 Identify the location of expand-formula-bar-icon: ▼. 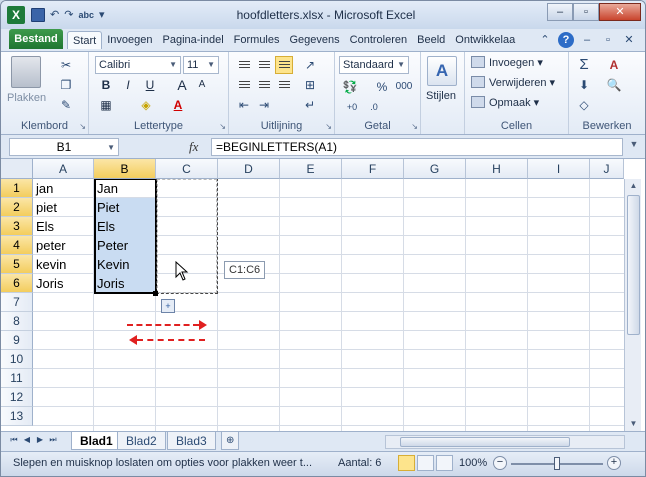
(634, 147).